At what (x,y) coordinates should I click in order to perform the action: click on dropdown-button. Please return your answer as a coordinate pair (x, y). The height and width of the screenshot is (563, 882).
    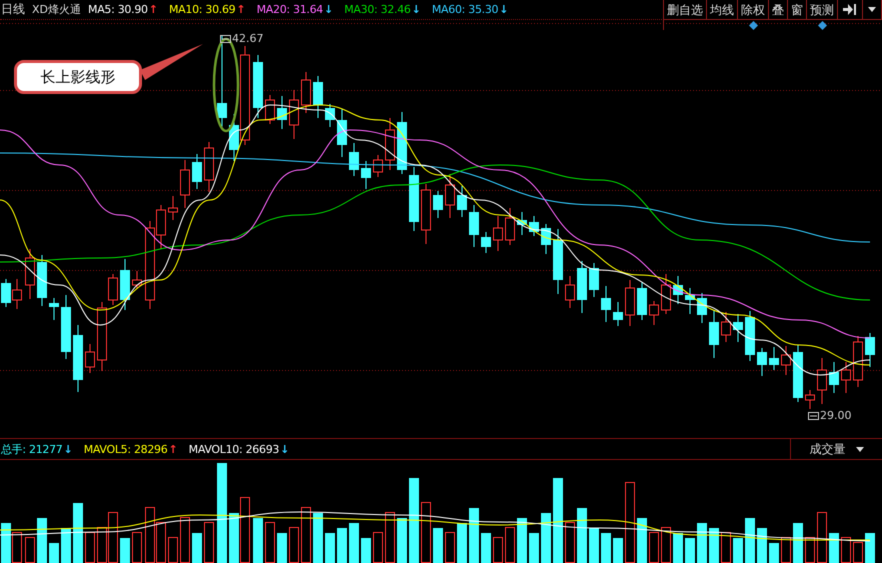
    Looking at the image, I should click on (872, 10).